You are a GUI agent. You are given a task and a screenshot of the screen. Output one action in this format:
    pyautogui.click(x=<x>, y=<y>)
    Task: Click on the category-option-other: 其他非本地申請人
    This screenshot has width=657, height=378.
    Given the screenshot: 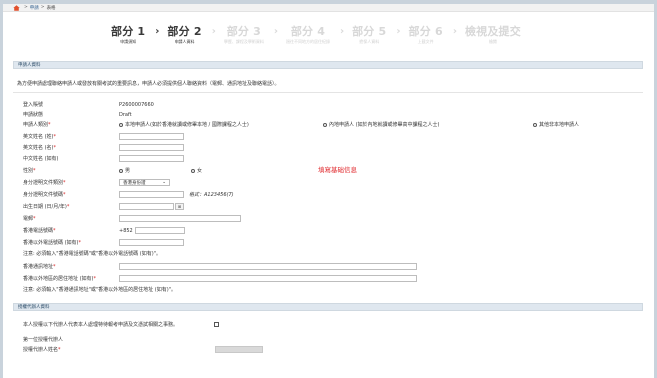 What is the action you would take?
    pyautogui.click(x=556, y=125)
    